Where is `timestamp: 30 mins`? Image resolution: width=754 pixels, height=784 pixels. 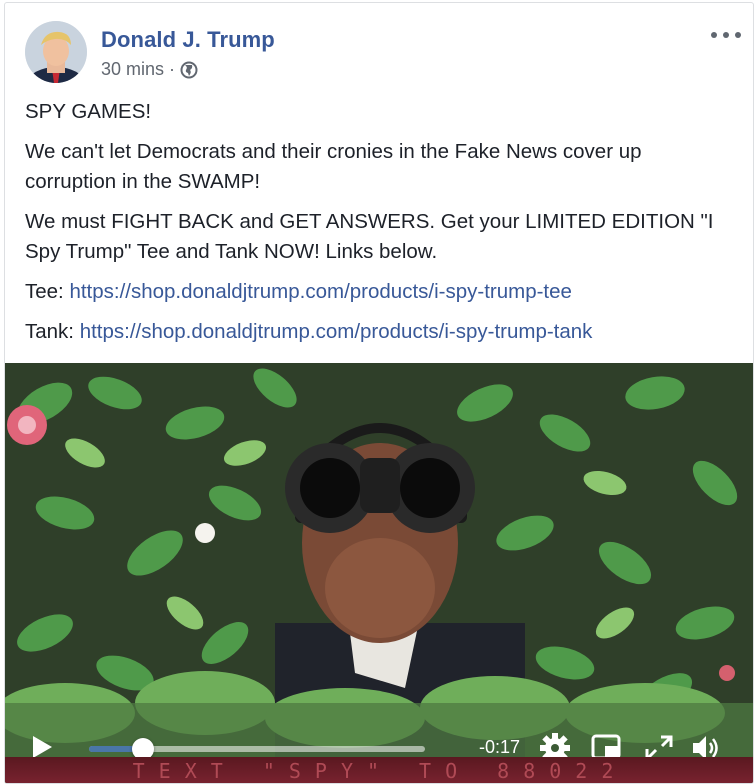
timestamp: 30 mins is located at coordinates (132, 69).